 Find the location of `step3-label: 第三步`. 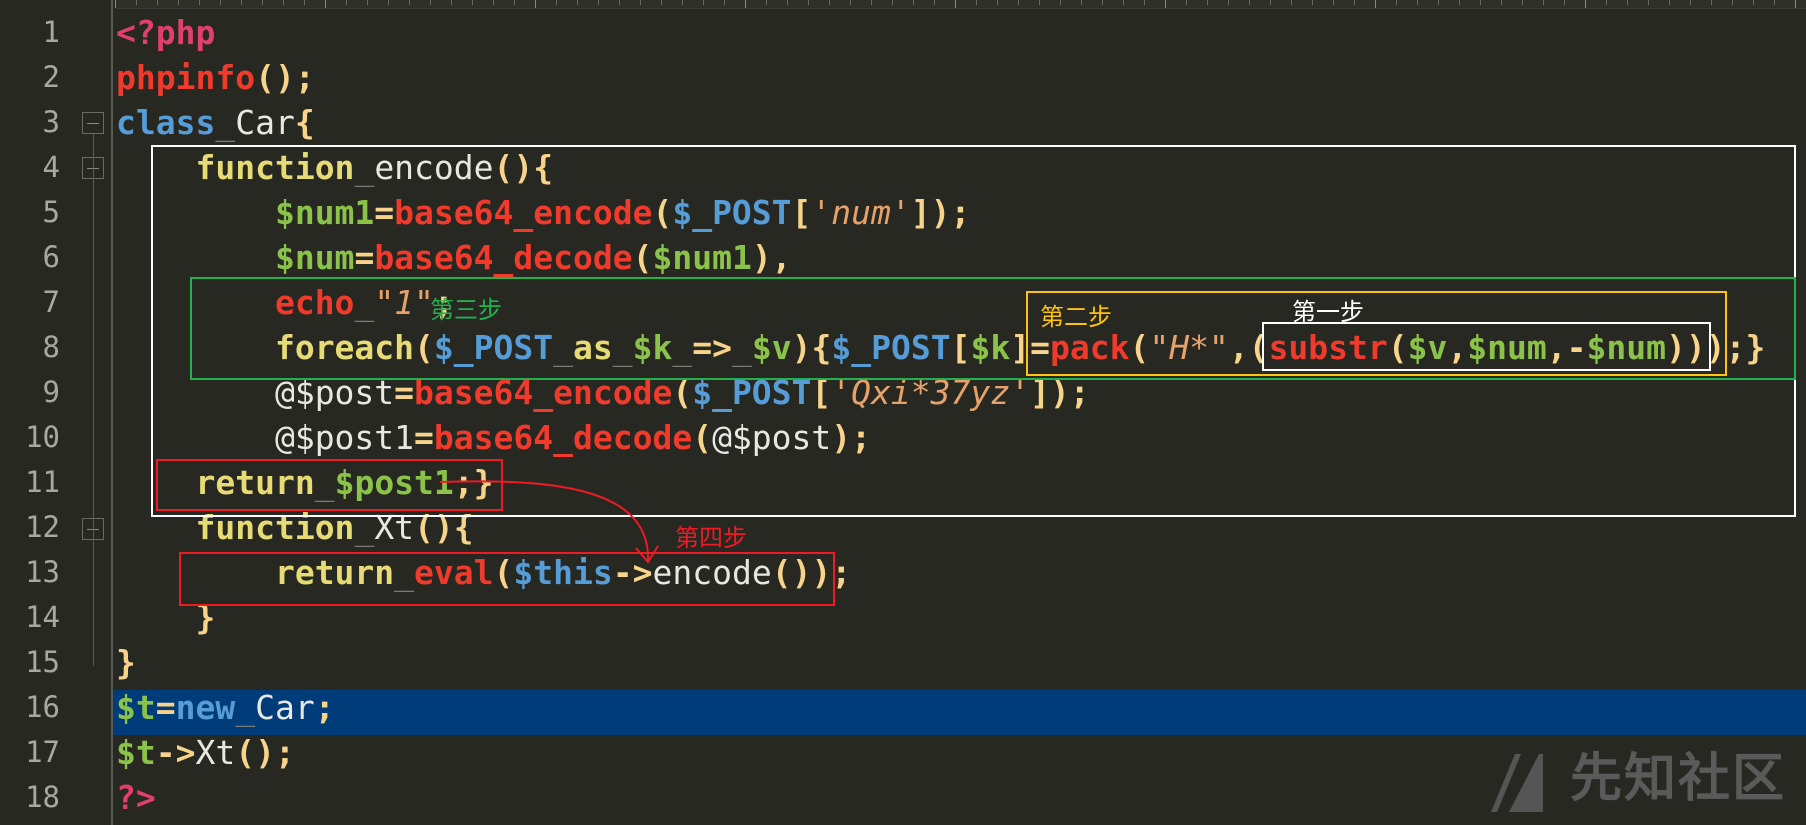

step3-label: 第三步 is located at coordinates (466, 310).